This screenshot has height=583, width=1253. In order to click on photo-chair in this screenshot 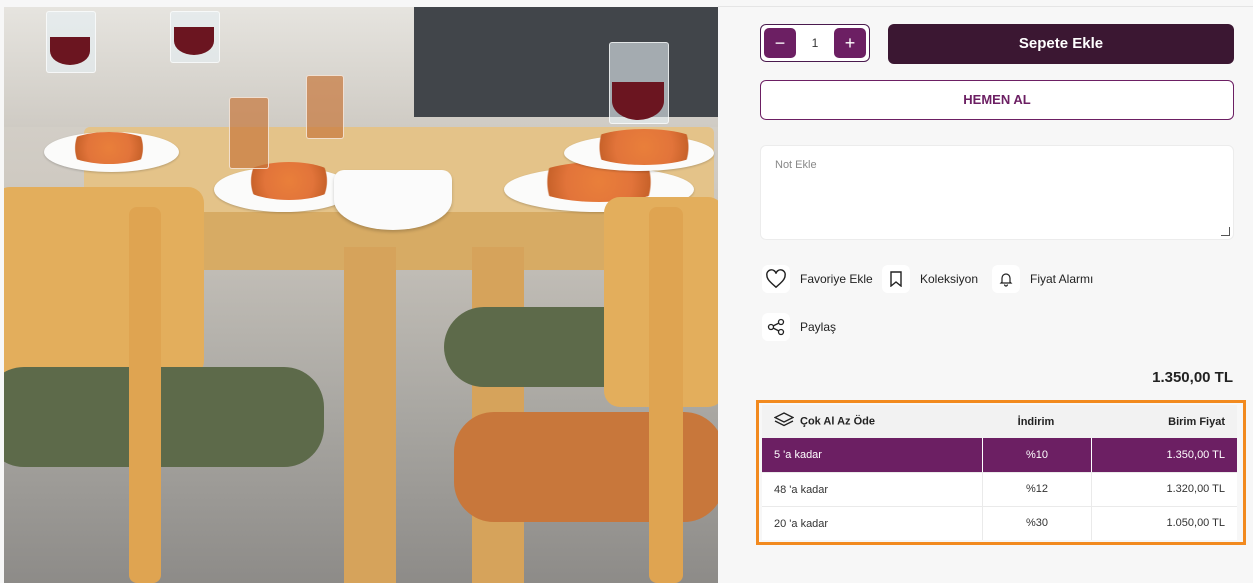, I will do `click(104, 282)`.